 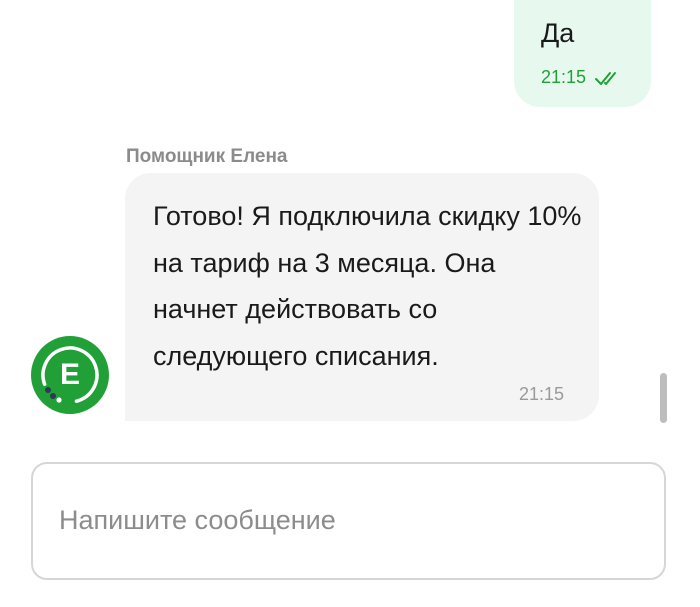 I want to click on outgoing-message-text: Да, so click(x=558, y=33).